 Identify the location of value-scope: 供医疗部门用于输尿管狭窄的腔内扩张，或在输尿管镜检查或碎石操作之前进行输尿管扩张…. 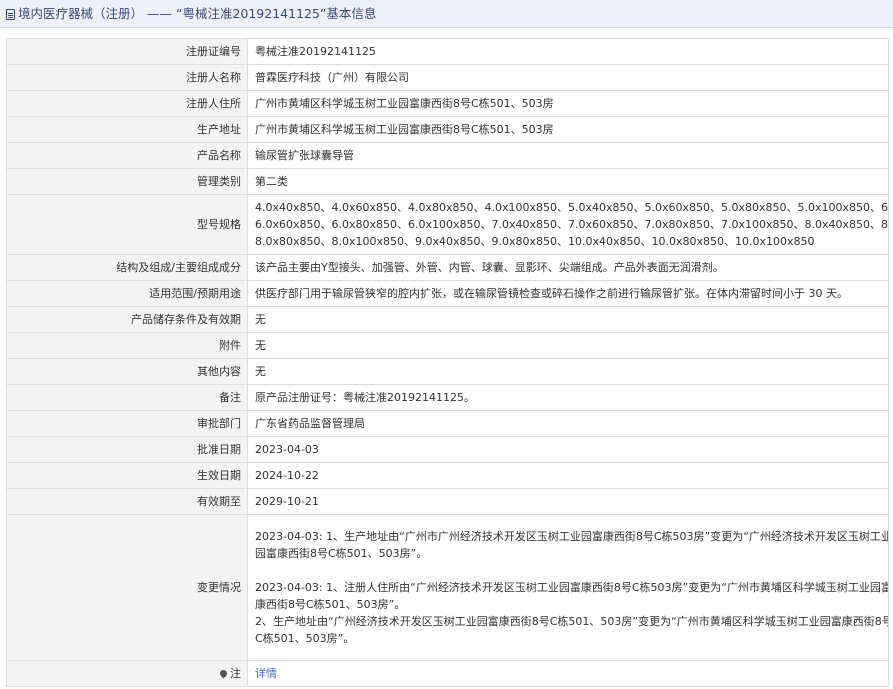
(568, 293).